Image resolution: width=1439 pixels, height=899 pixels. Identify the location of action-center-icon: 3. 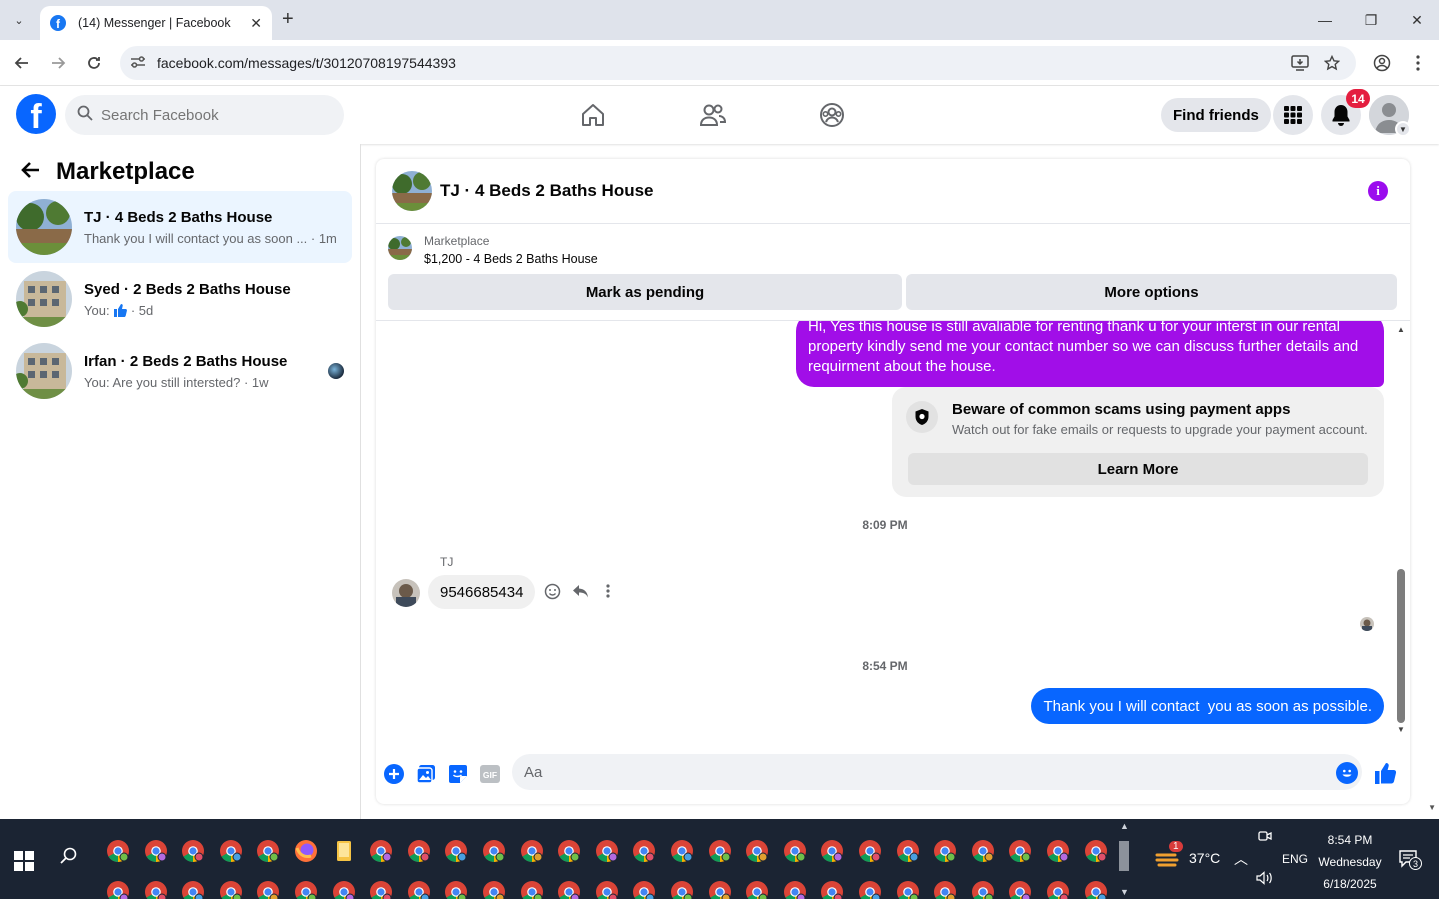
(1410, 859).